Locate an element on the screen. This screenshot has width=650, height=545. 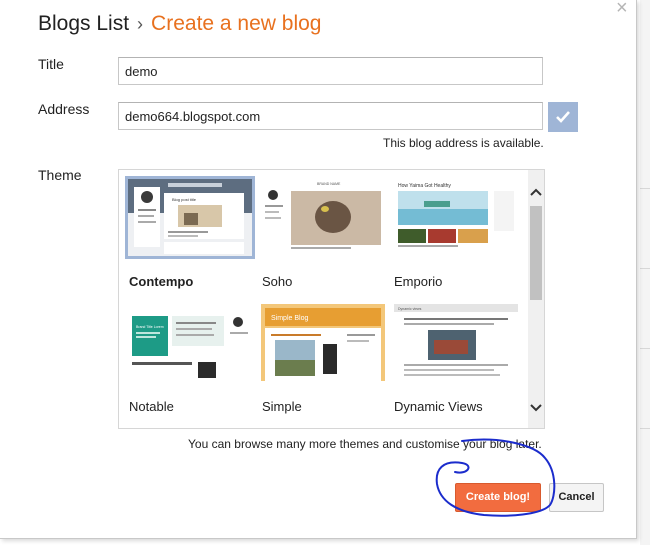
theme-tile-soho: BRAND NAME is located at coordinates (323, 217).